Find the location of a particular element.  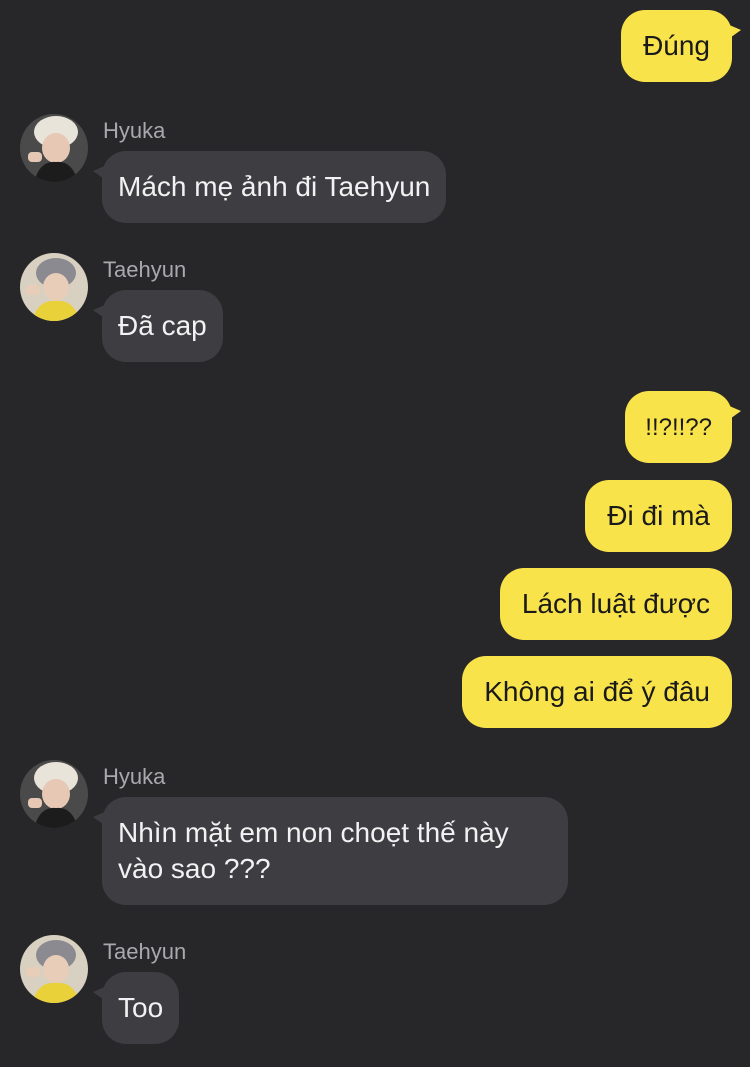

message-text: Đi đi mà is located at coordinates (658, 515).